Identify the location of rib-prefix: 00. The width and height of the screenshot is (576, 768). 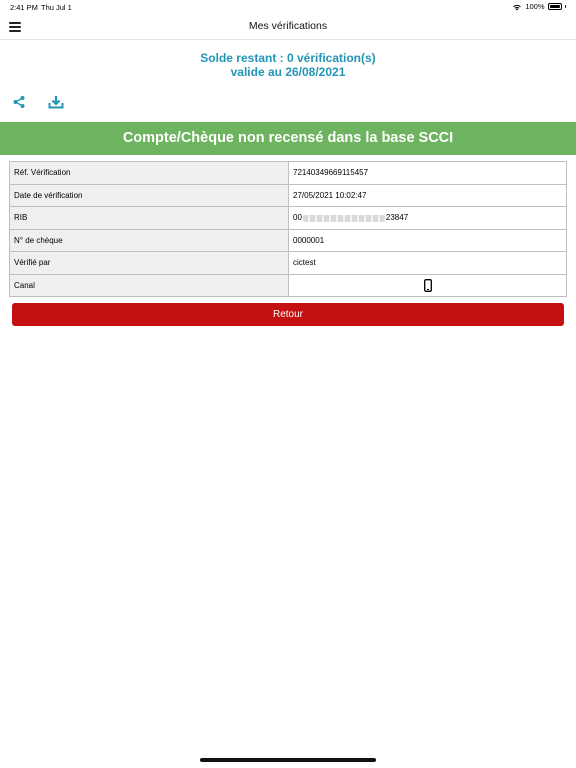
(297, 218).